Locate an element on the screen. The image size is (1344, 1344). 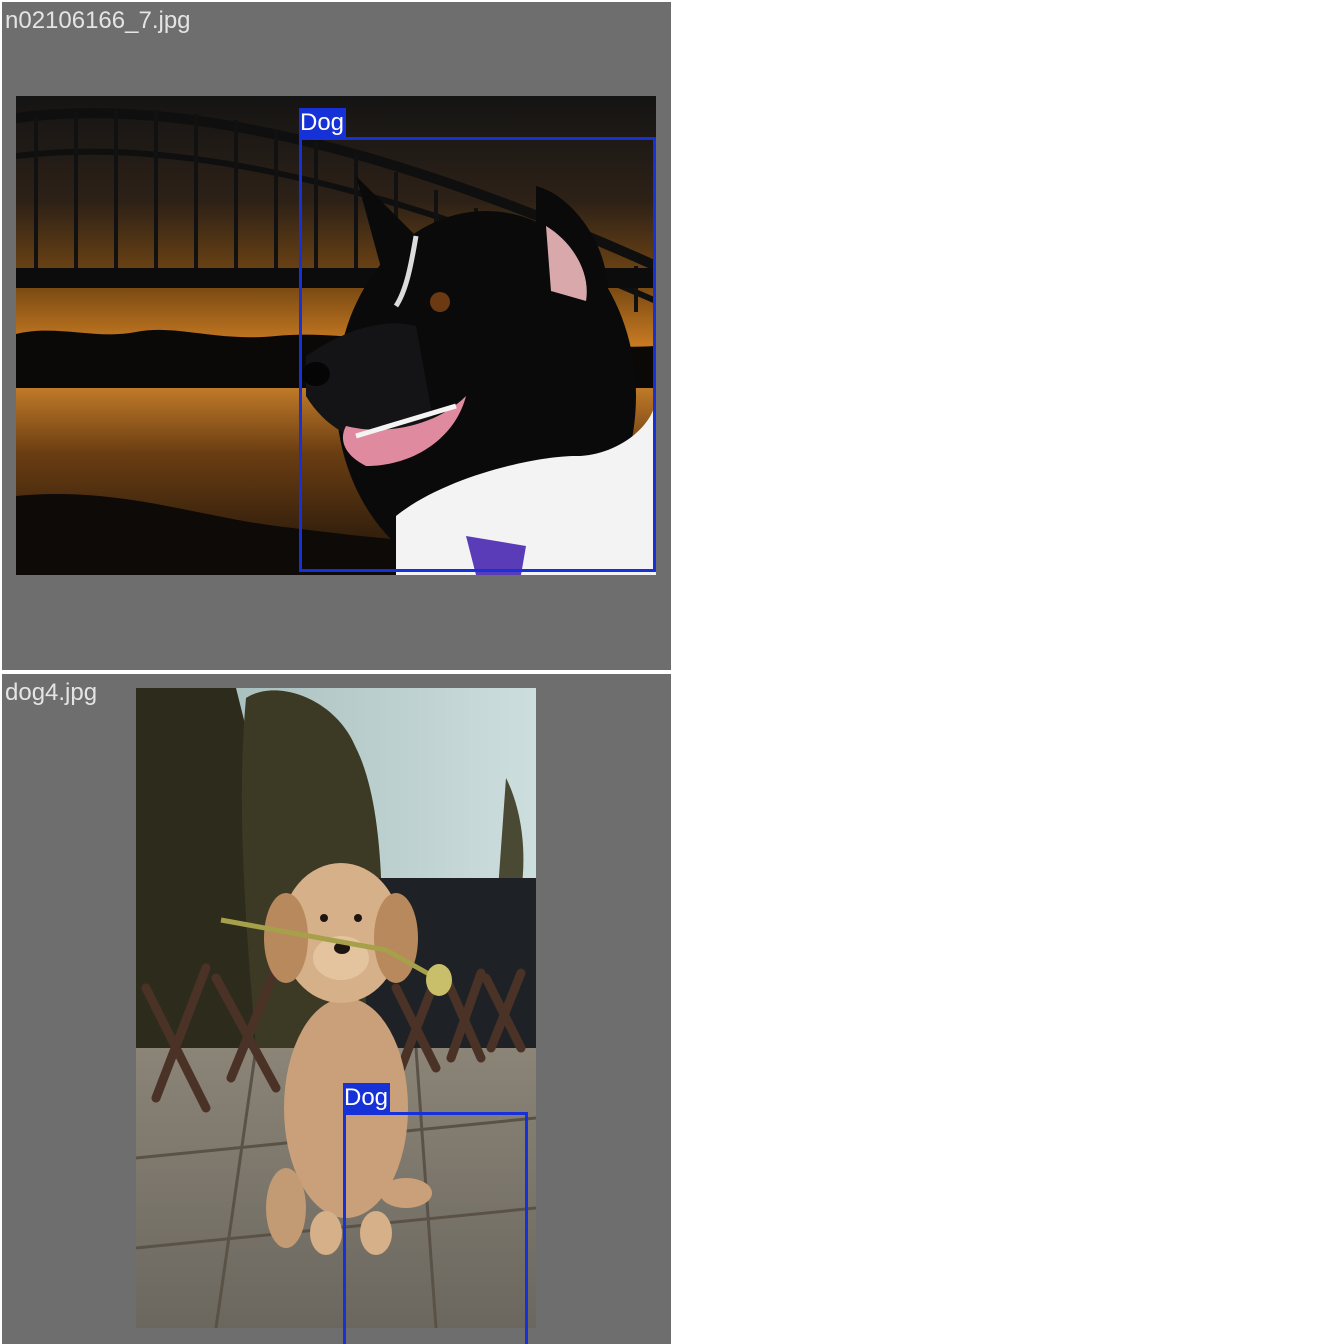
image-filename: dog4.jpg is located at coordinates (51, 692).